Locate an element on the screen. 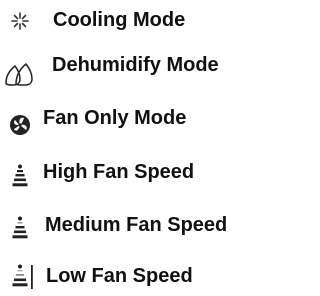 Image resolution: width=320 pixels, height=296 pixels. legend-label-fan-only: Fan Only Mode is located at coordinates (115, 118).